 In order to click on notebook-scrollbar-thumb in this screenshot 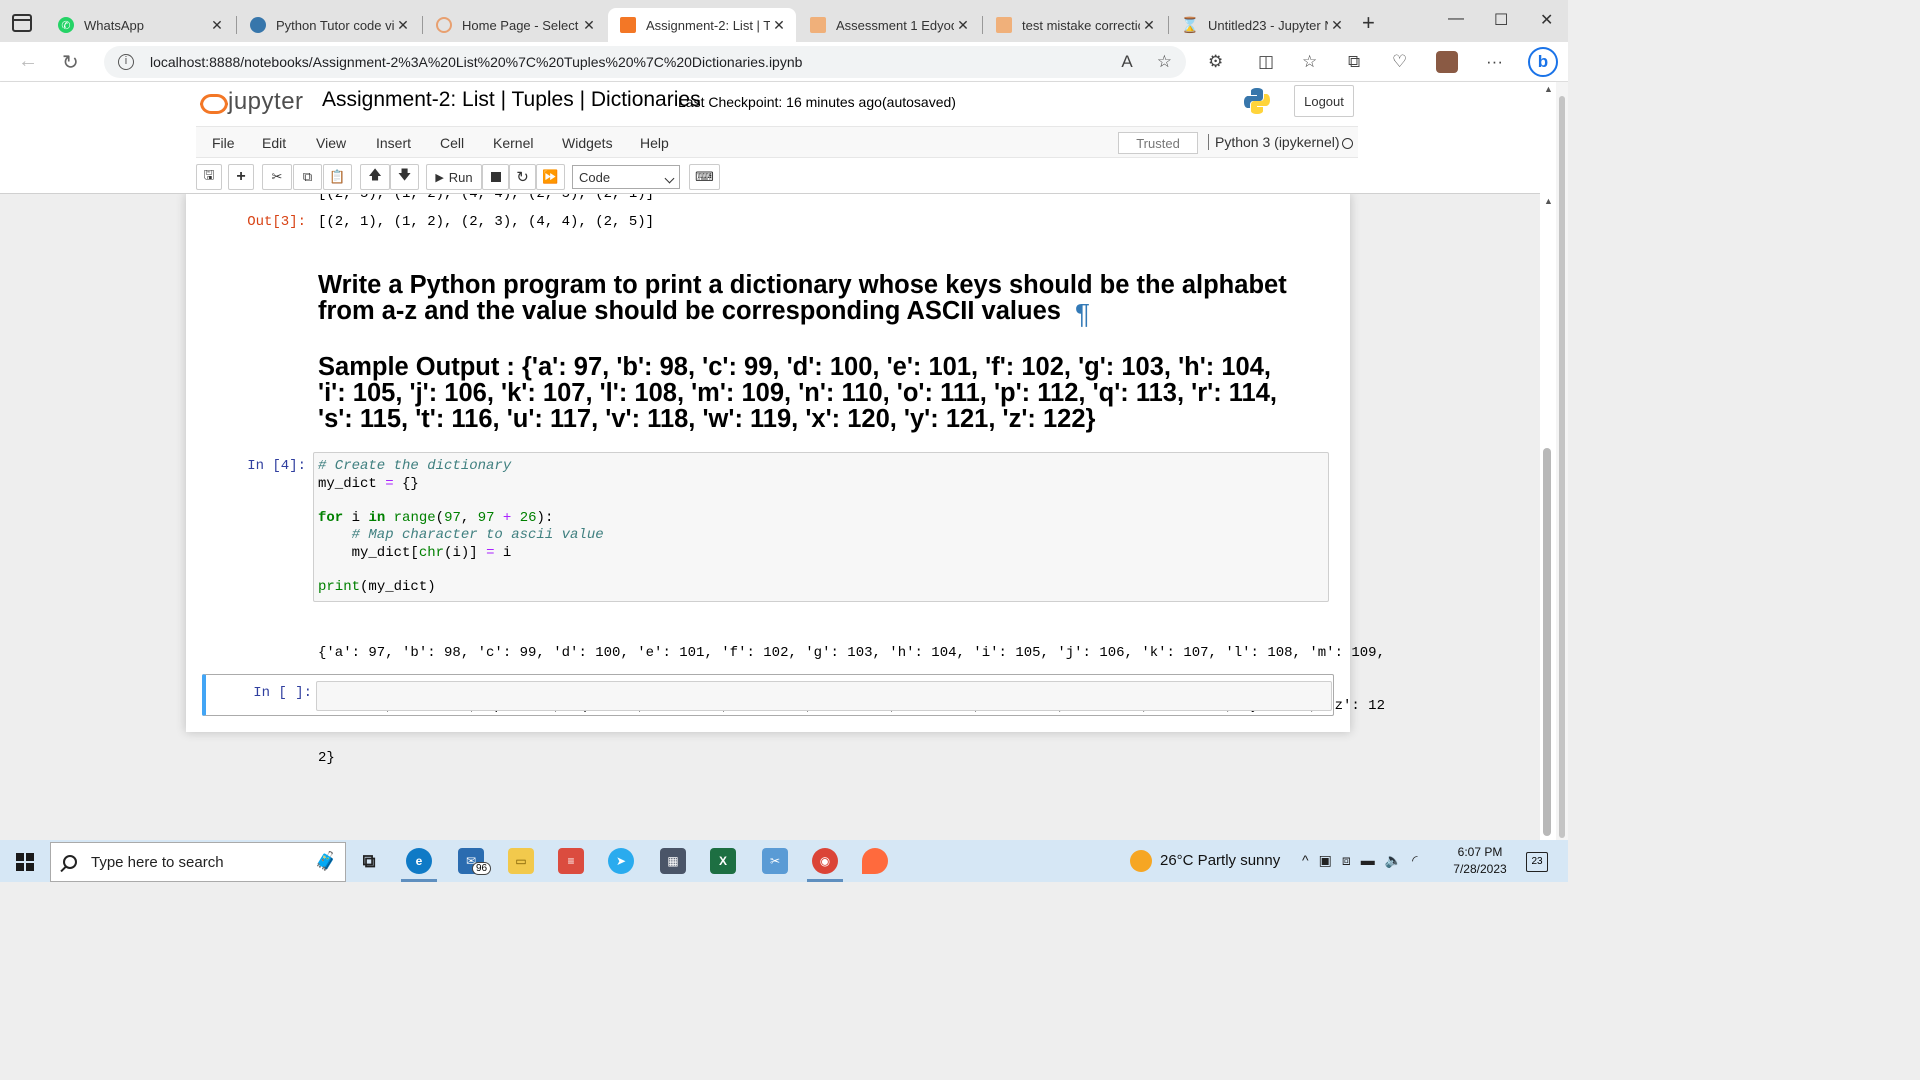, I will do `click(1547, 642)`.